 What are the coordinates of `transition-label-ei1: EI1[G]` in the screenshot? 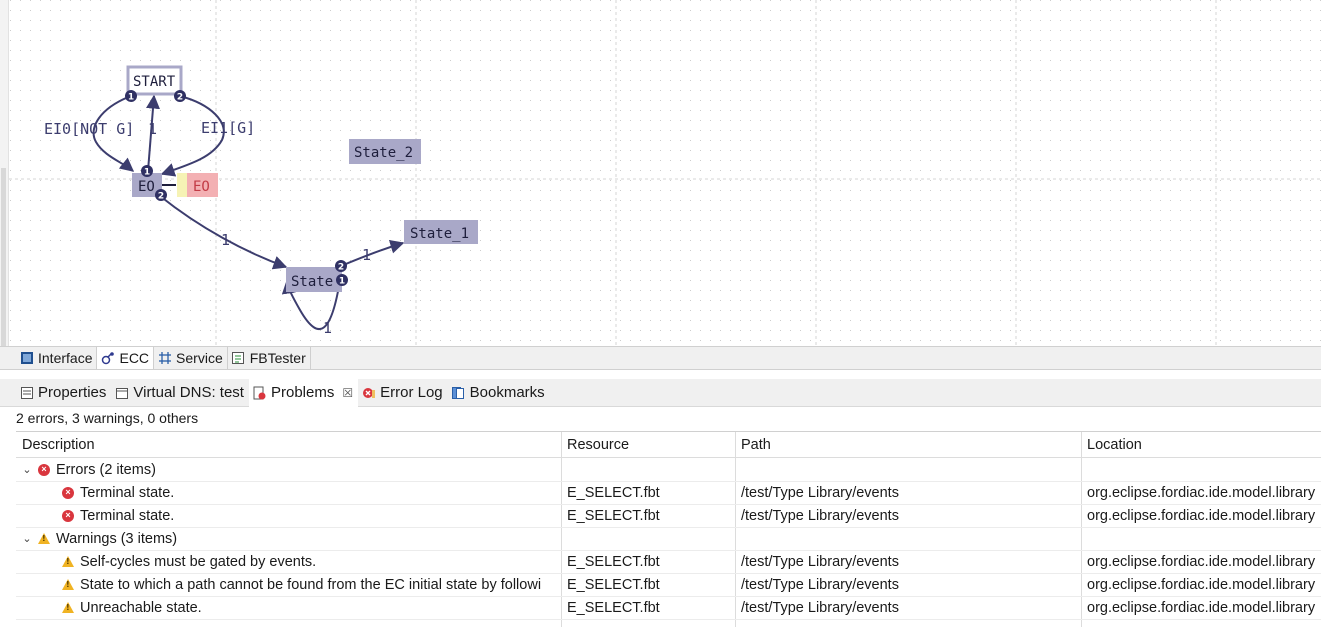 It's located at (228, 128).